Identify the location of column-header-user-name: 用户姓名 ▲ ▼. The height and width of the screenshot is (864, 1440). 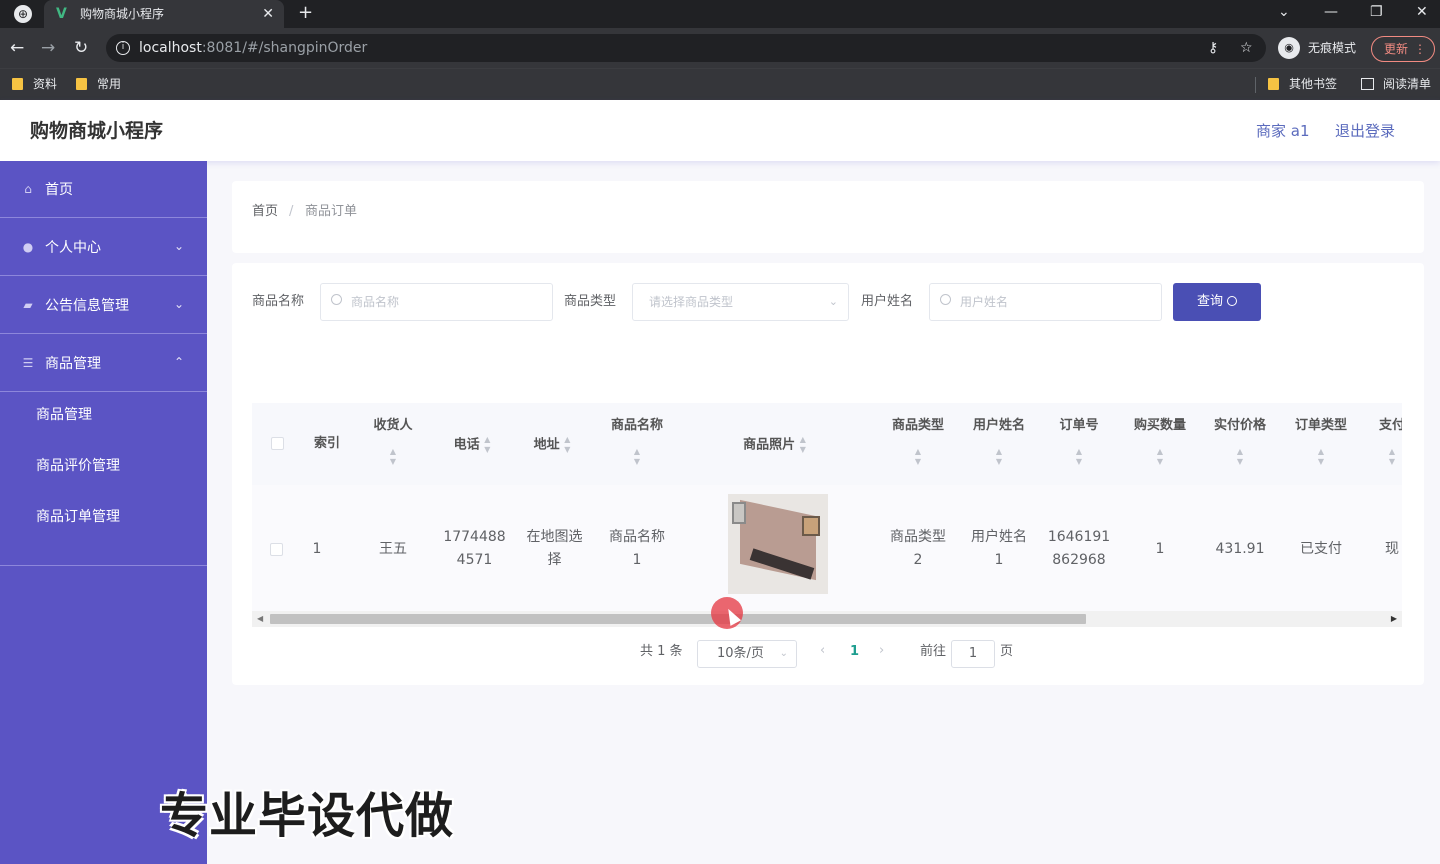
(999, 444).